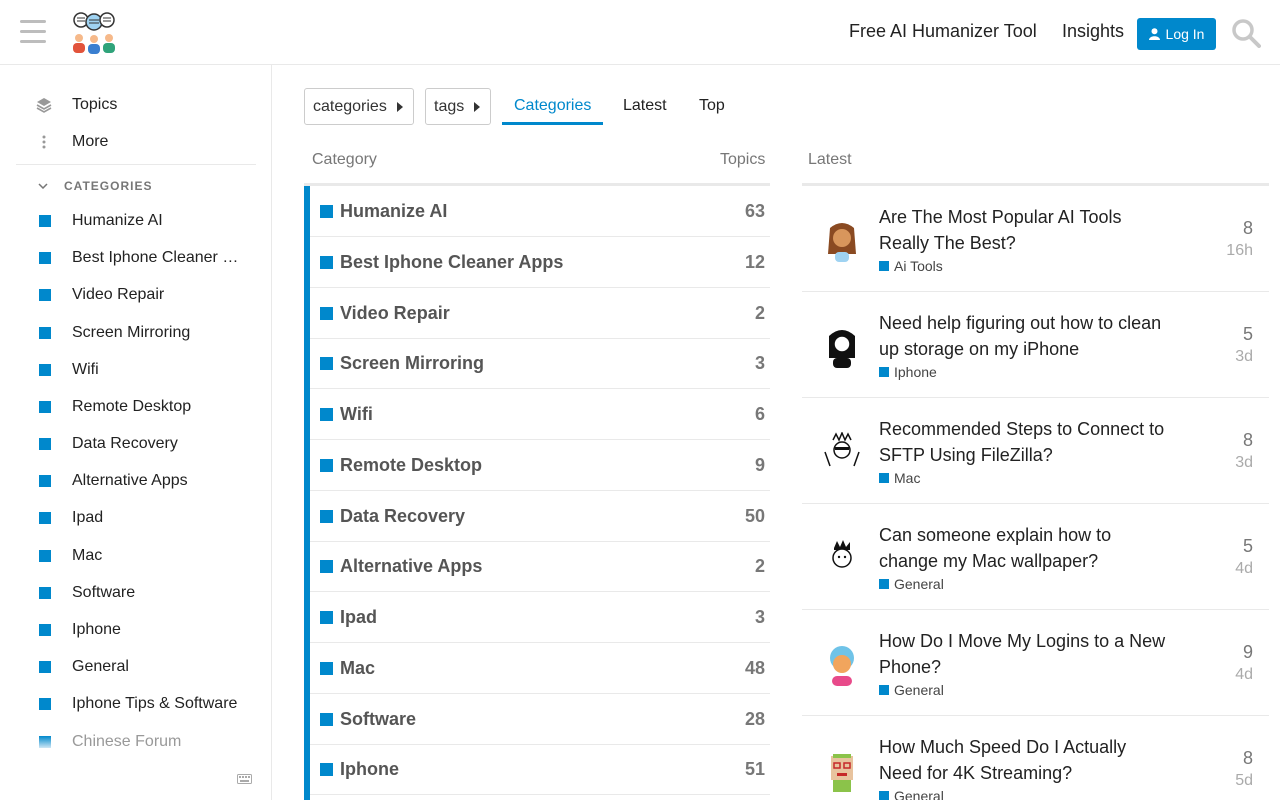  I want to click on sidebar-category-general: General, so click(136, 667).